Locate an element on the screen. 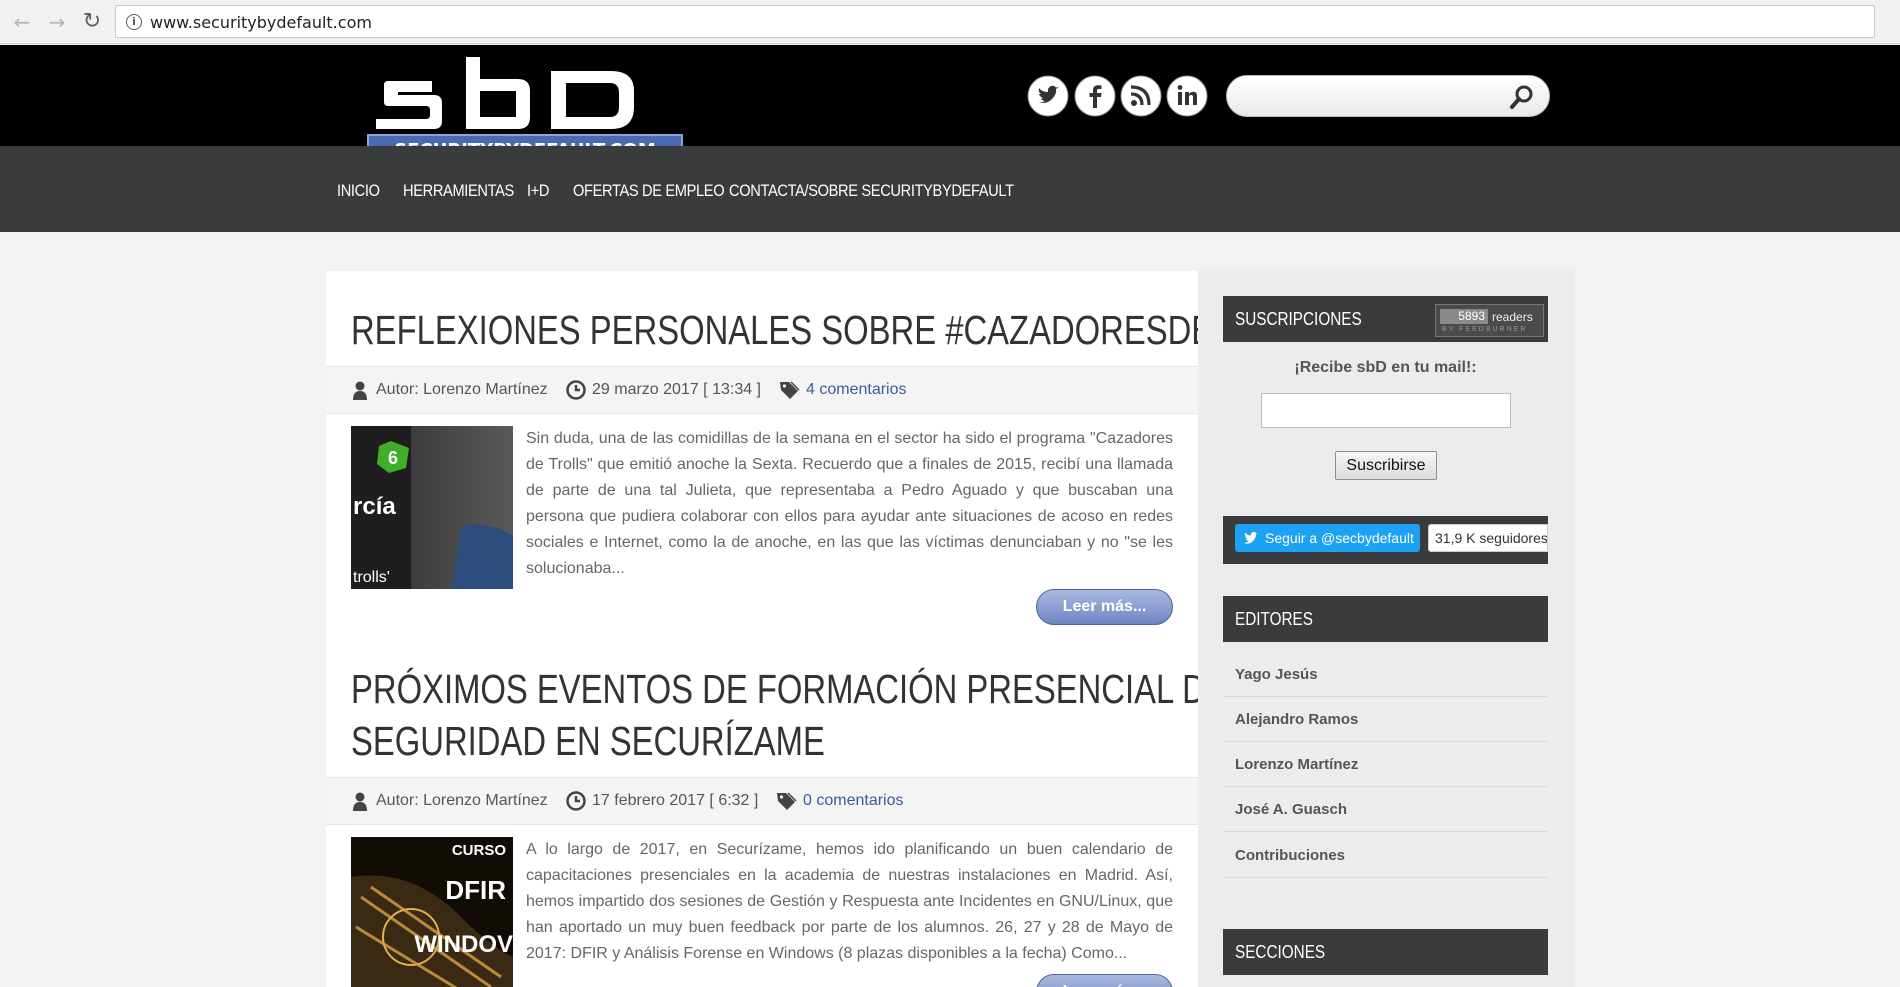 This screenshot has height=987, width=1900. back-arrow-icon: ← is located at coordinates (22, 22).